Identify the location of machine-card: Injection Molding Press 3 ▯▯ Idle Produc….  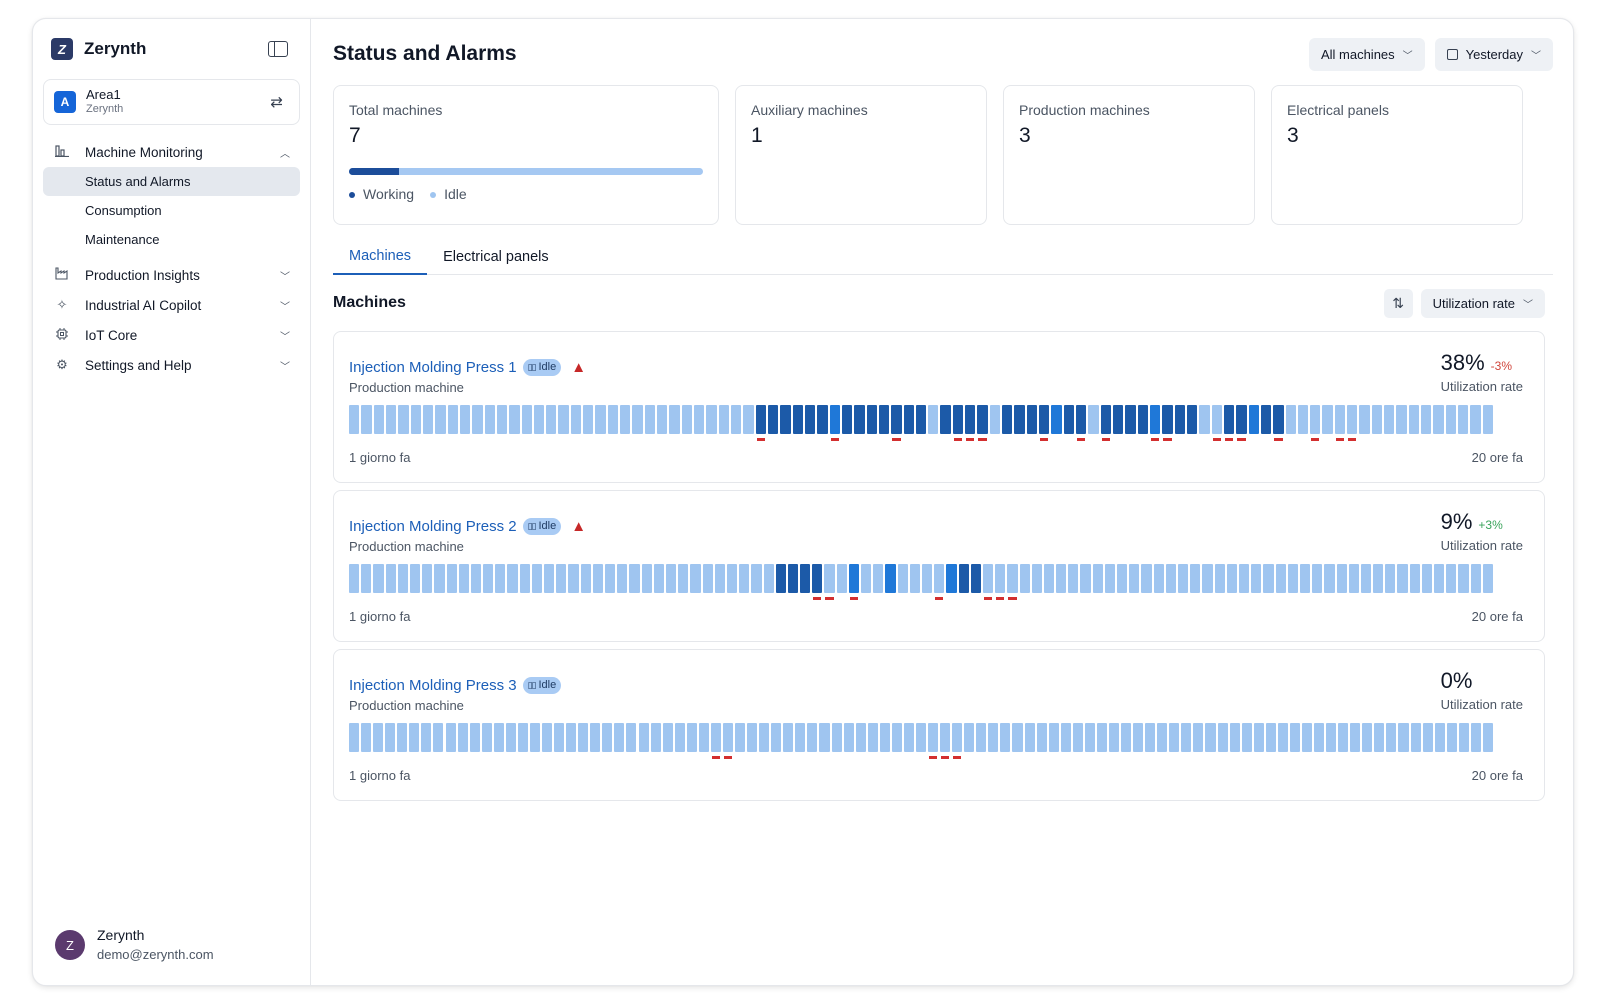
(939, 725).